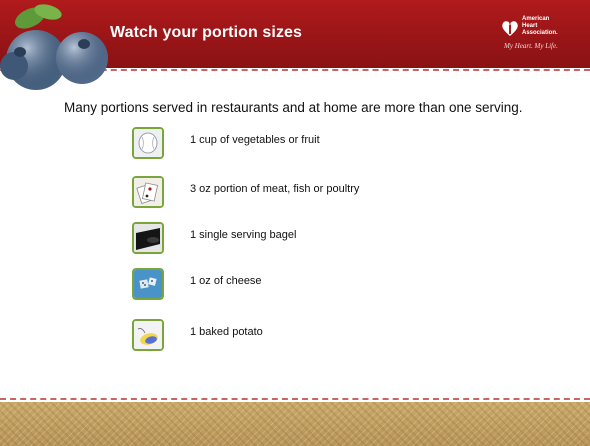 This screenshot has width=590, height=446. I want to click on logo-line-3: Association., so click(540, 33).